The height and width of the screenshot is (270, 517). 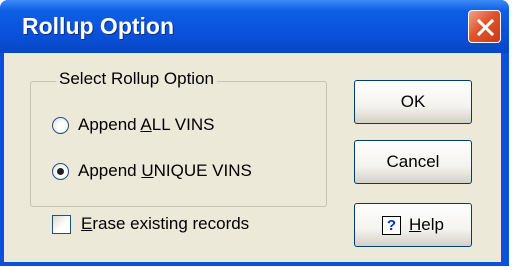 I want to click on cancel-button-label: Cancel, so click(x=413, y=161).